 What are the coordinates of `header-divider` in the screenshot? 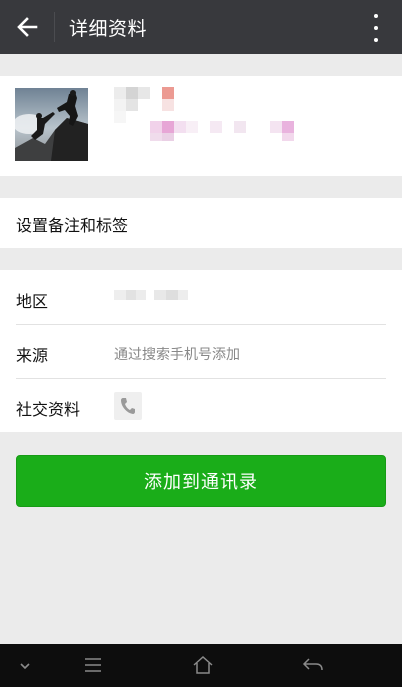 It's located at (54, 27).